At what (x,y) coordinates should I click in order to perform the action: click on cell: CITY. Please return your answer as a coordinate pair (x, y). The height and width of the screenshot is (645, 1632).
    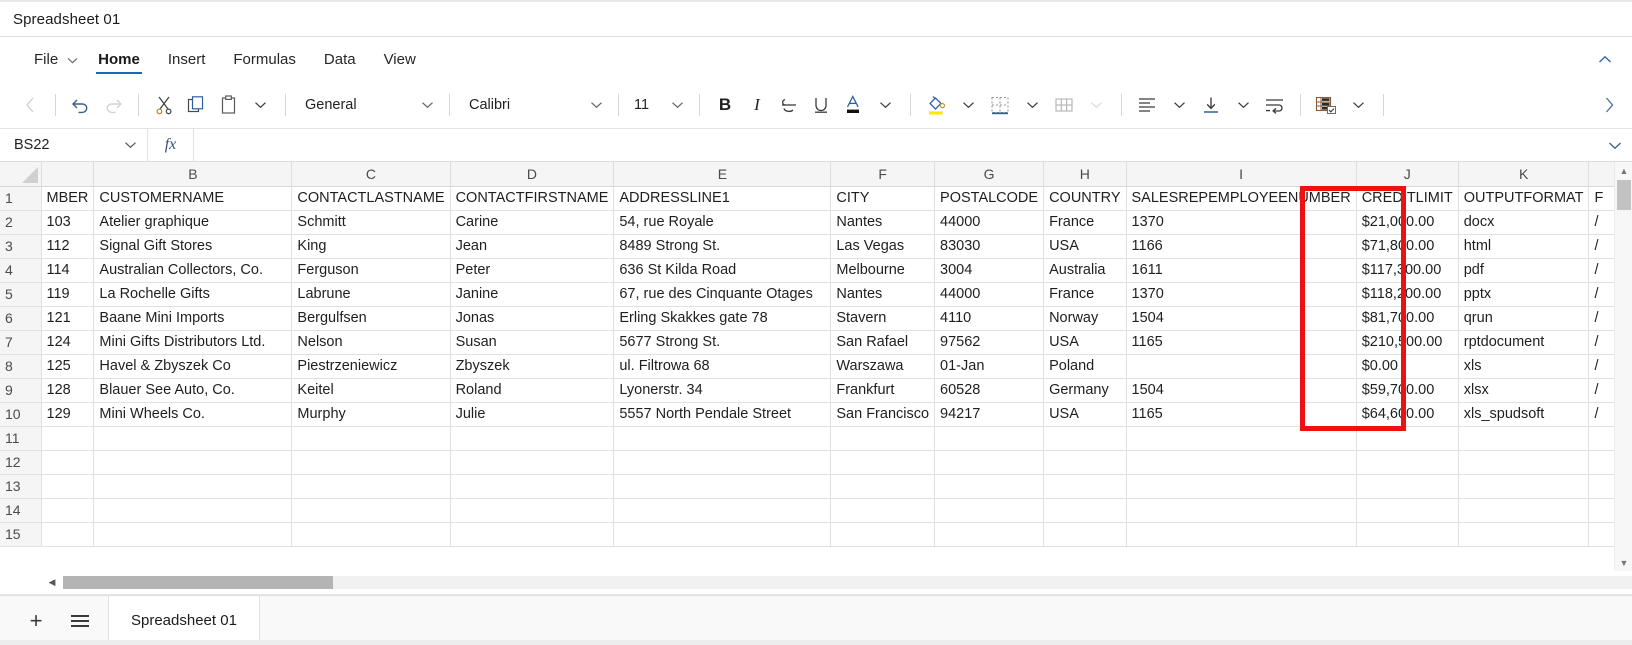
    Looking at the image, I should click on (883, 198).